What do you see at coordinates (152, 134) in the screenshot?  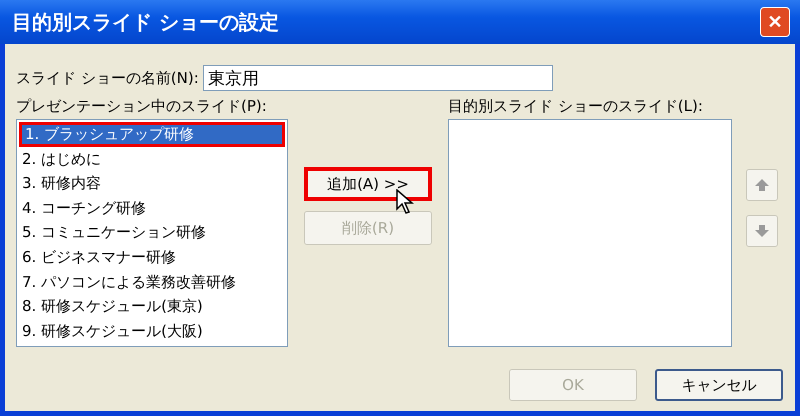 I see `slide-item: 1. ブラッシュアップ研修` at bounding box center [152, 134].